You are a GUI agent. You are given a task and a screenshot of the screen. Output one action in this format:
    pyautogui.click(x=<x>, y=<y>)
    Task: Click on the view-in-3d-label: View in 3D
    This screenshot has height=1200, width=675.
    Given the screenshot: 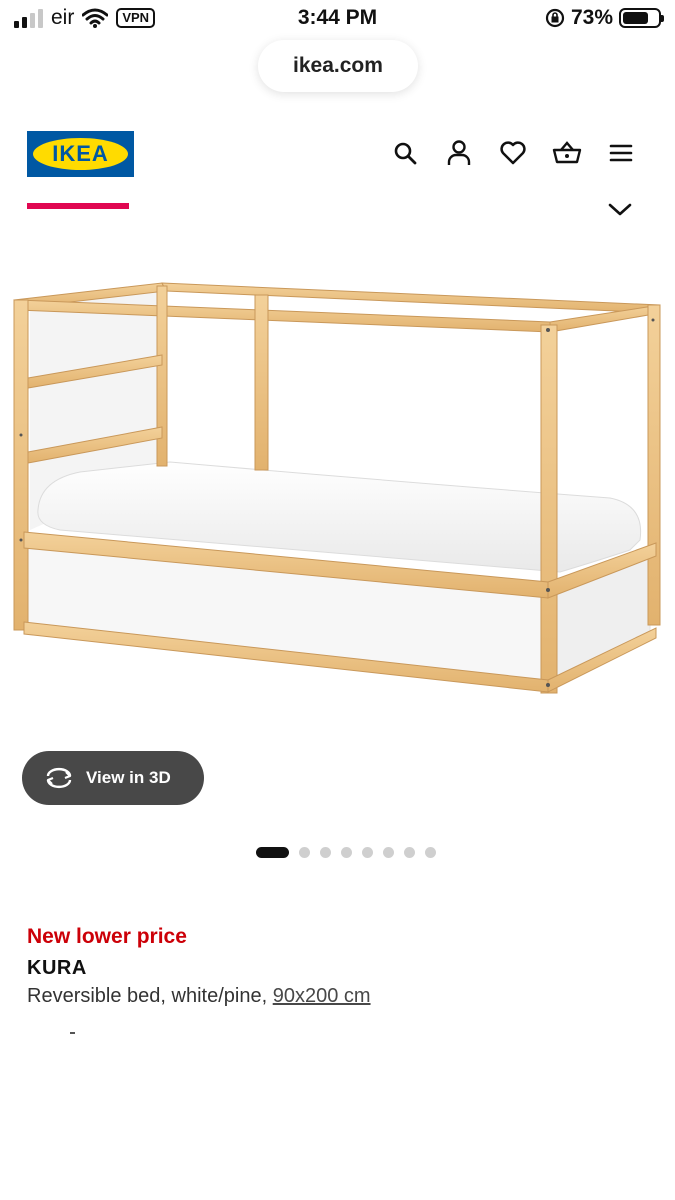 What is the action you would take?
    pyautogui.click(x=128, y=777)
    